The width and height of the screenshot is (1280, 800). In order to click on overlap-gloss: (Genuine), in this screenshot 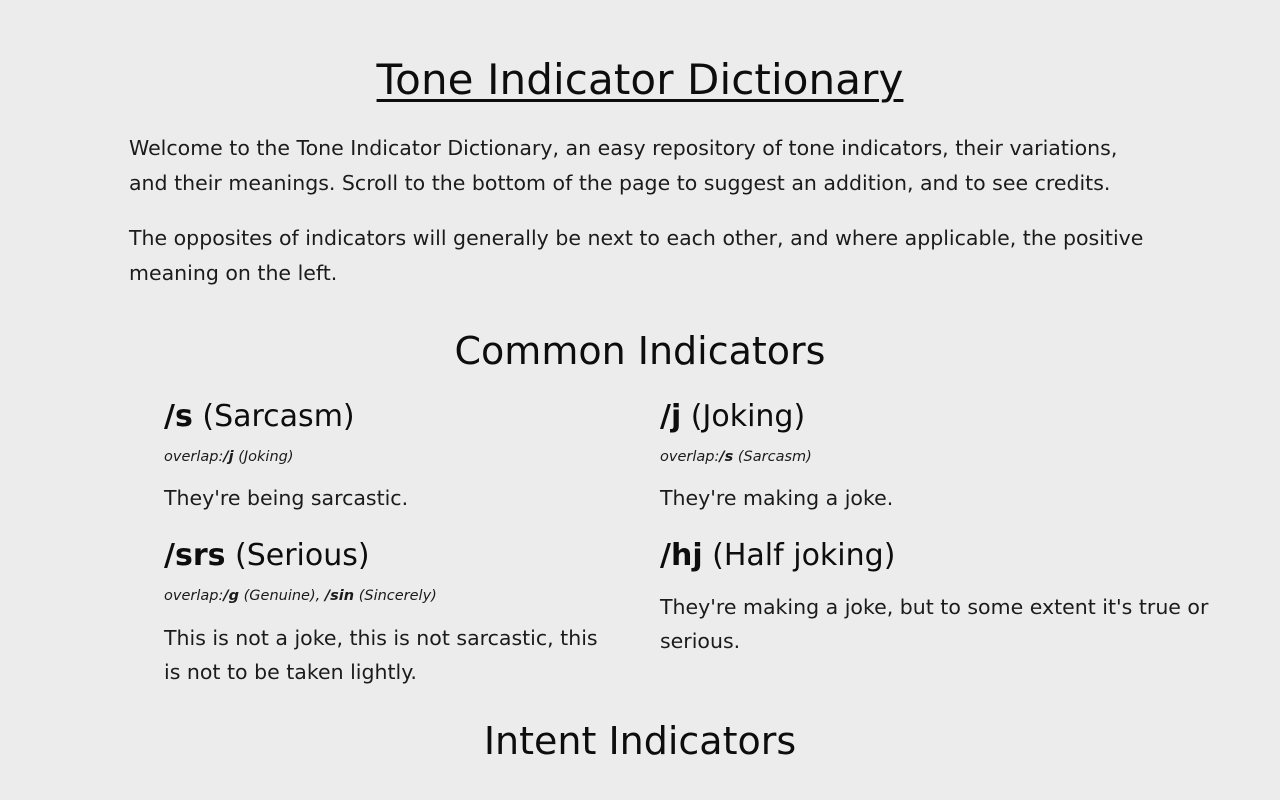, I will do `click(282, 595)`.